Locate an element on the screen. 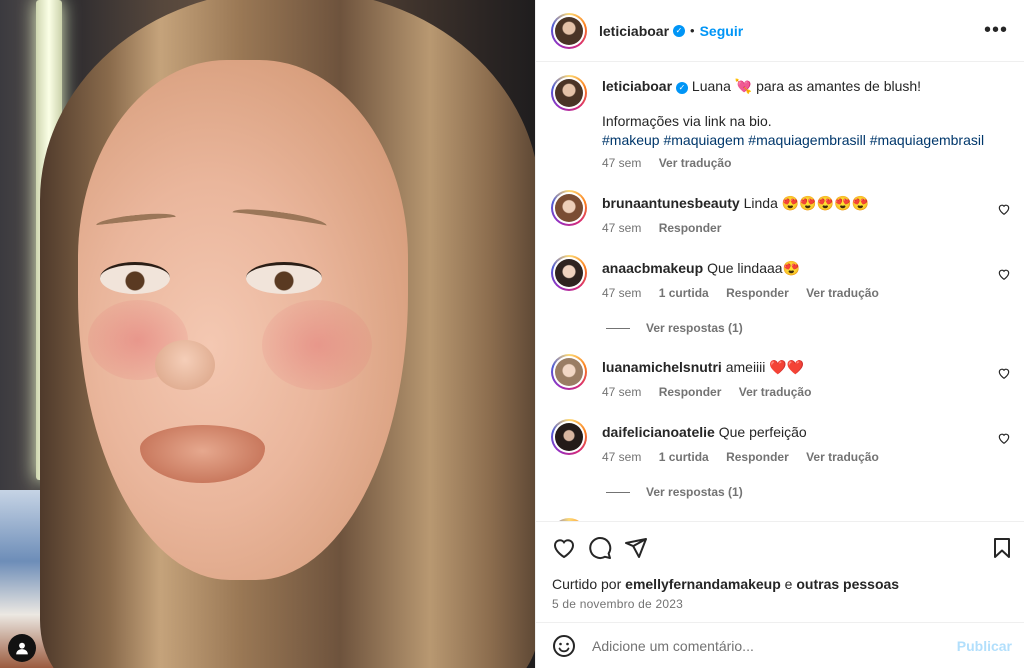 This screenshot has height=668, width=1024. author-avatar is located at coordinates (569, 30).